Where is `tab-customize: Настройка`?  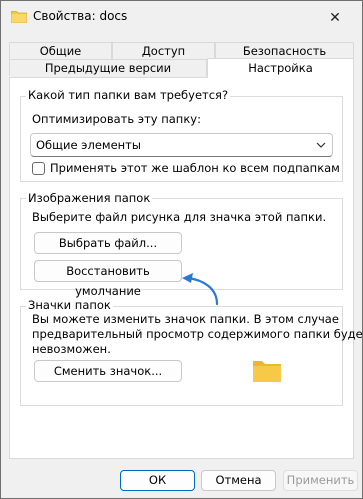 tab-customize: Настройка is located at coordinates (280, 68).